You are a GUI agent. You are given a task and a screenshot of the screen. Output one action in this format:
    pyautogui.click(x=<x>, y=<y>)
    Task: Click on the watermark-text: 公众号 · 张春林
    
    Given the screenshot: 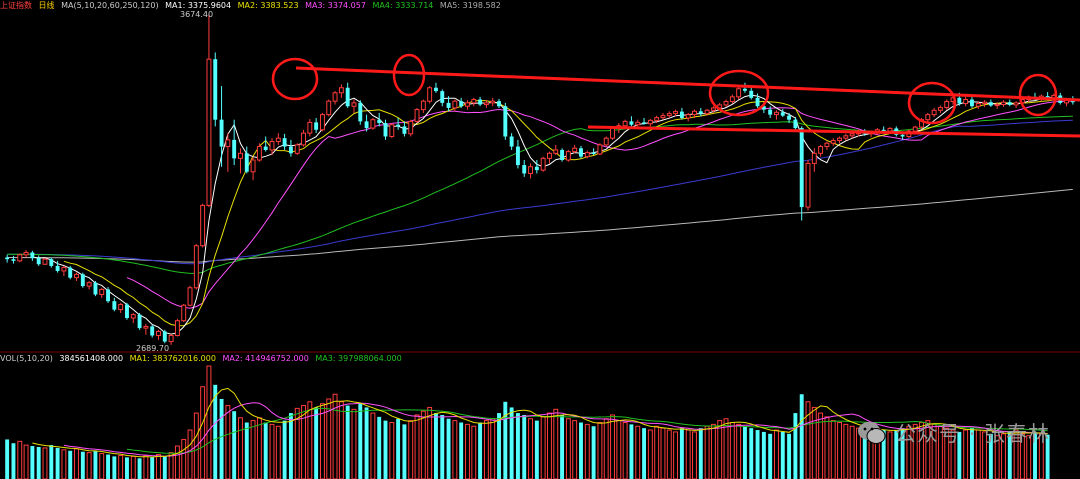 What is the action you would take?
    pyautogui.click(x=972, y=434)
    